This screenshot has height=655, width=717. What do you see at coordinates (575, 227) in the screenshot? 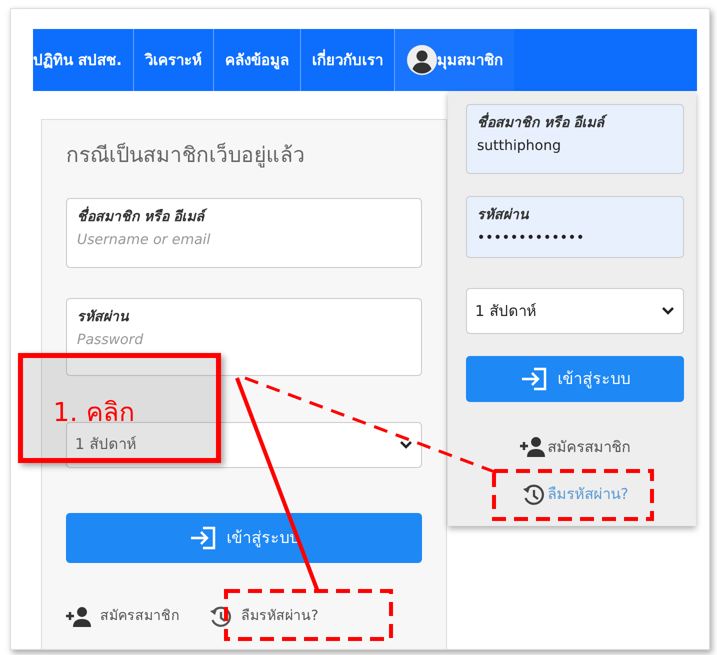
I see `password-field: รหัสผ่าน •••••••••••••` at bounding box center [575, 227].